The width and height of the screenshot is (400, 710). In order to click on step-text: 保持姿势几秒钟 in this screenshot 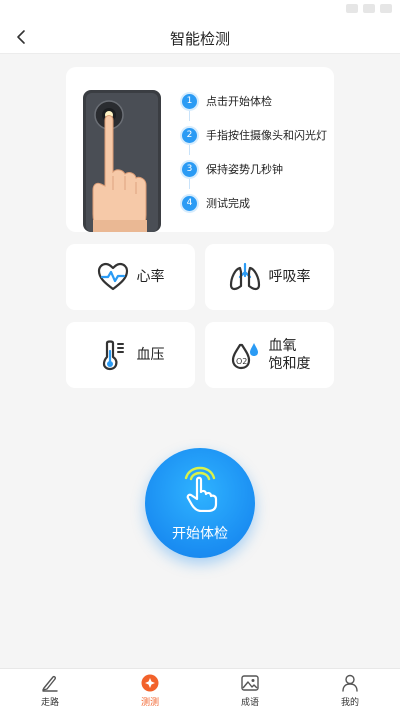, I will do `click(244, 169)`.